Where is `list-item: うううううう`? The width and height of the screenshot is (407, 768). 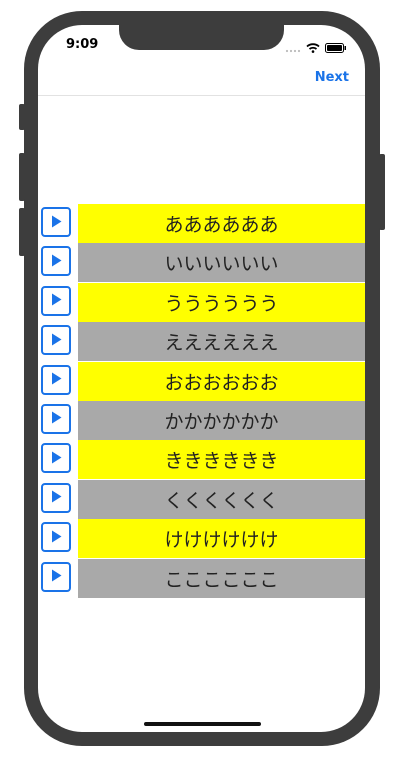
list-item: うううううう is located at coordinates (201, 302).